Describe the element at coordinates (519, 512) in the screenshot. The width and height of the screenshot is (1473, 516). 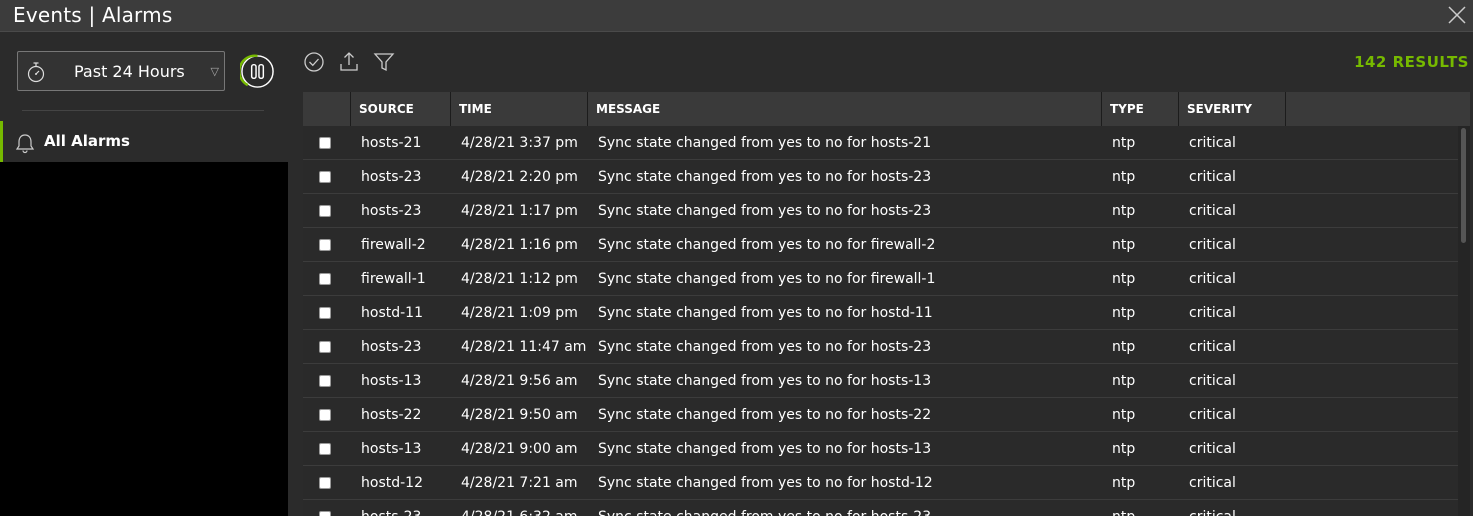
I see `time-cell: 4/28/21 6:32 am` at that location.